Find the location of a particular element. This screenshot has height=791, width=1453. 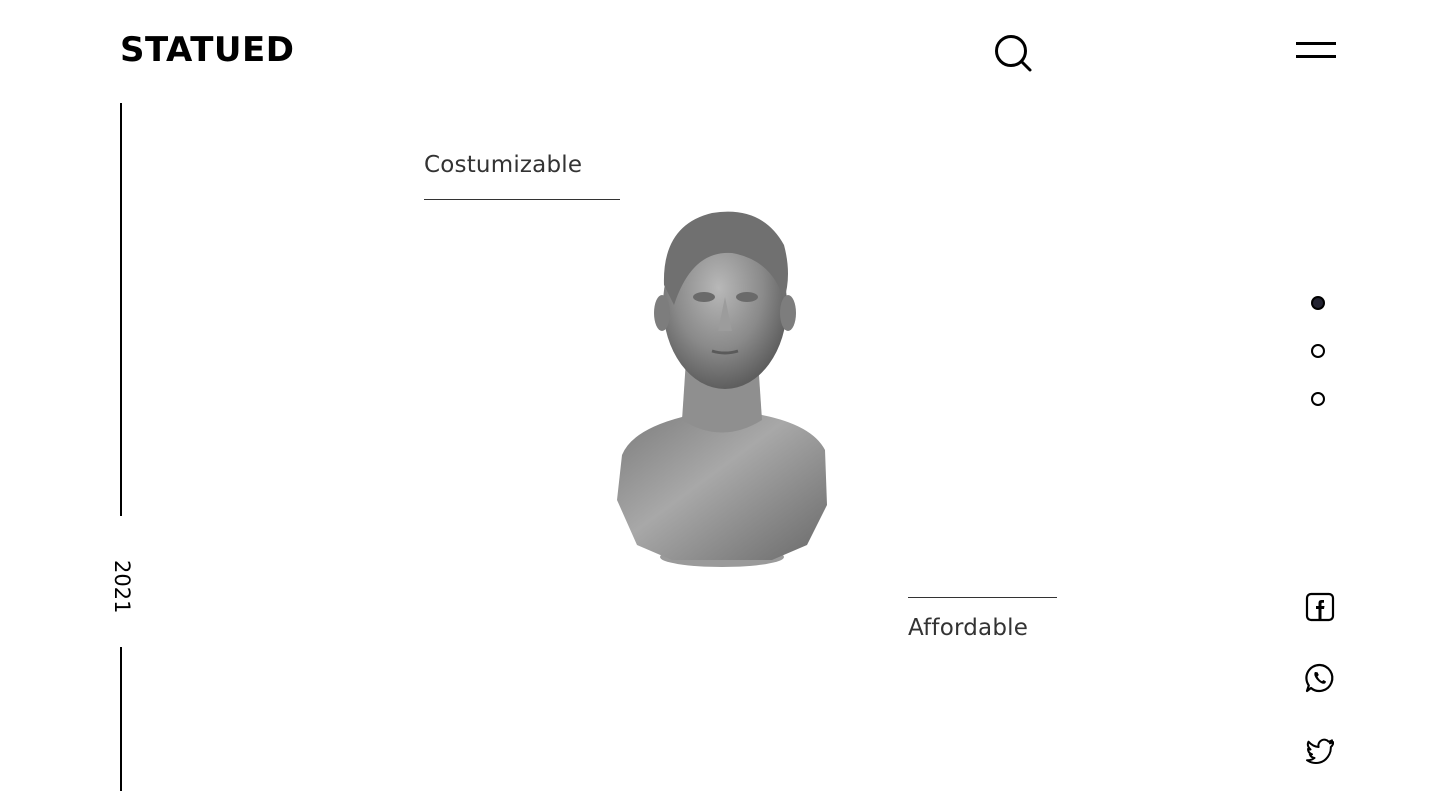

facebook-link is located at coordinates (1320, 607).